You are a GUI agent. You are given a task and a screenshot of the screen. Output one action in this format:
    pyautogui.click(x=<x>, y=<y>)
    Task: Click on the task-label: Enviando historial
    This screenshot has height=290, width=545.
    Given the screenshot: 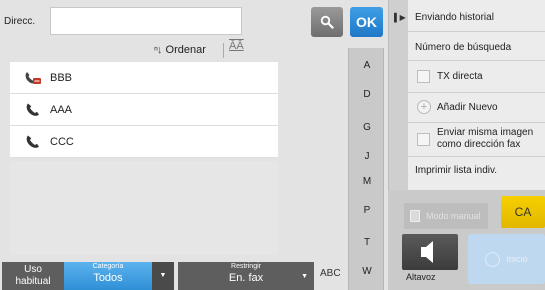 What is the action you would take?
    pyautogui.click(x=454, y=17)
    